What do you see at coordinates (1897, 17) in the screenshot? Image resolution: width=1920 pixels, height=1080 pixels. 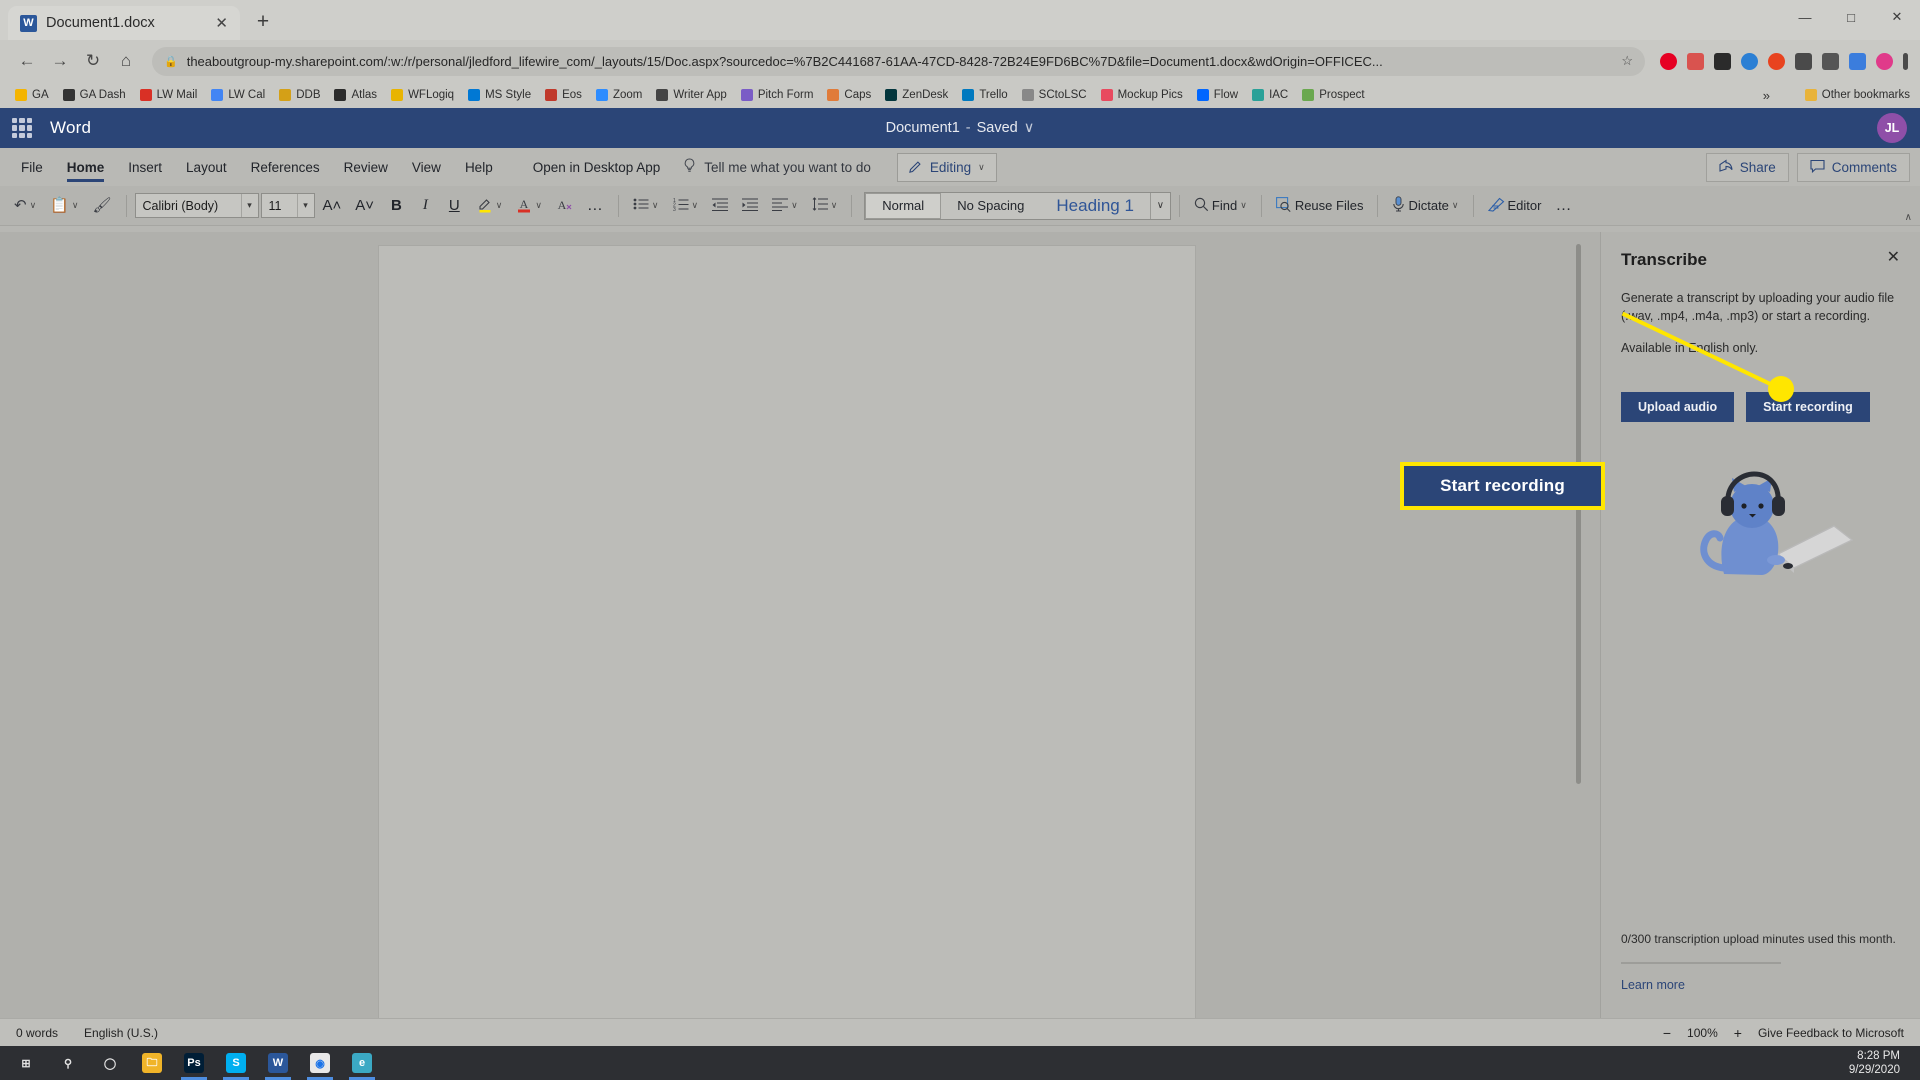 I see `close-window-button: ✕` at bounding box center [1897, 17].